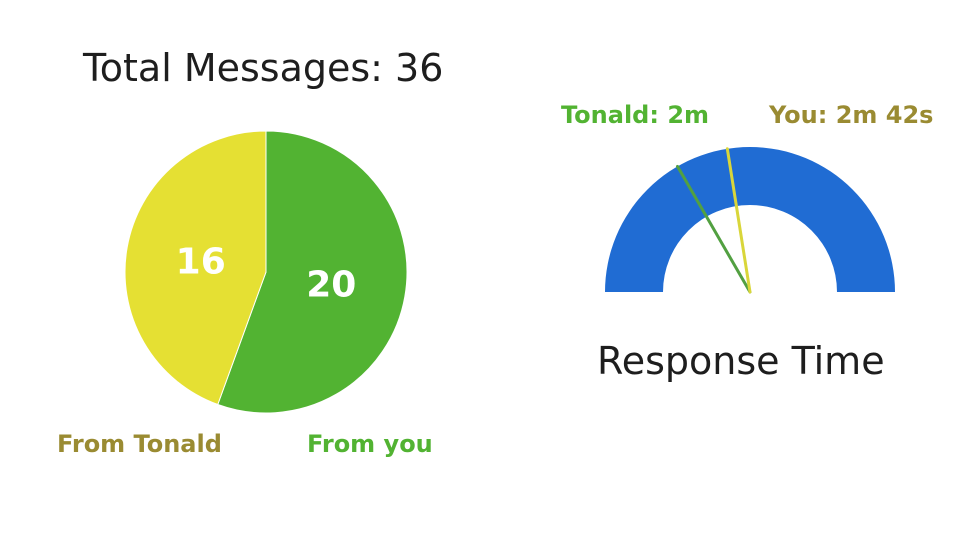  What do you see at coordinates (139, 444) in the screenshot?
I see `legend-from-tonald: From Tonald` at bounding box center [139, 444].